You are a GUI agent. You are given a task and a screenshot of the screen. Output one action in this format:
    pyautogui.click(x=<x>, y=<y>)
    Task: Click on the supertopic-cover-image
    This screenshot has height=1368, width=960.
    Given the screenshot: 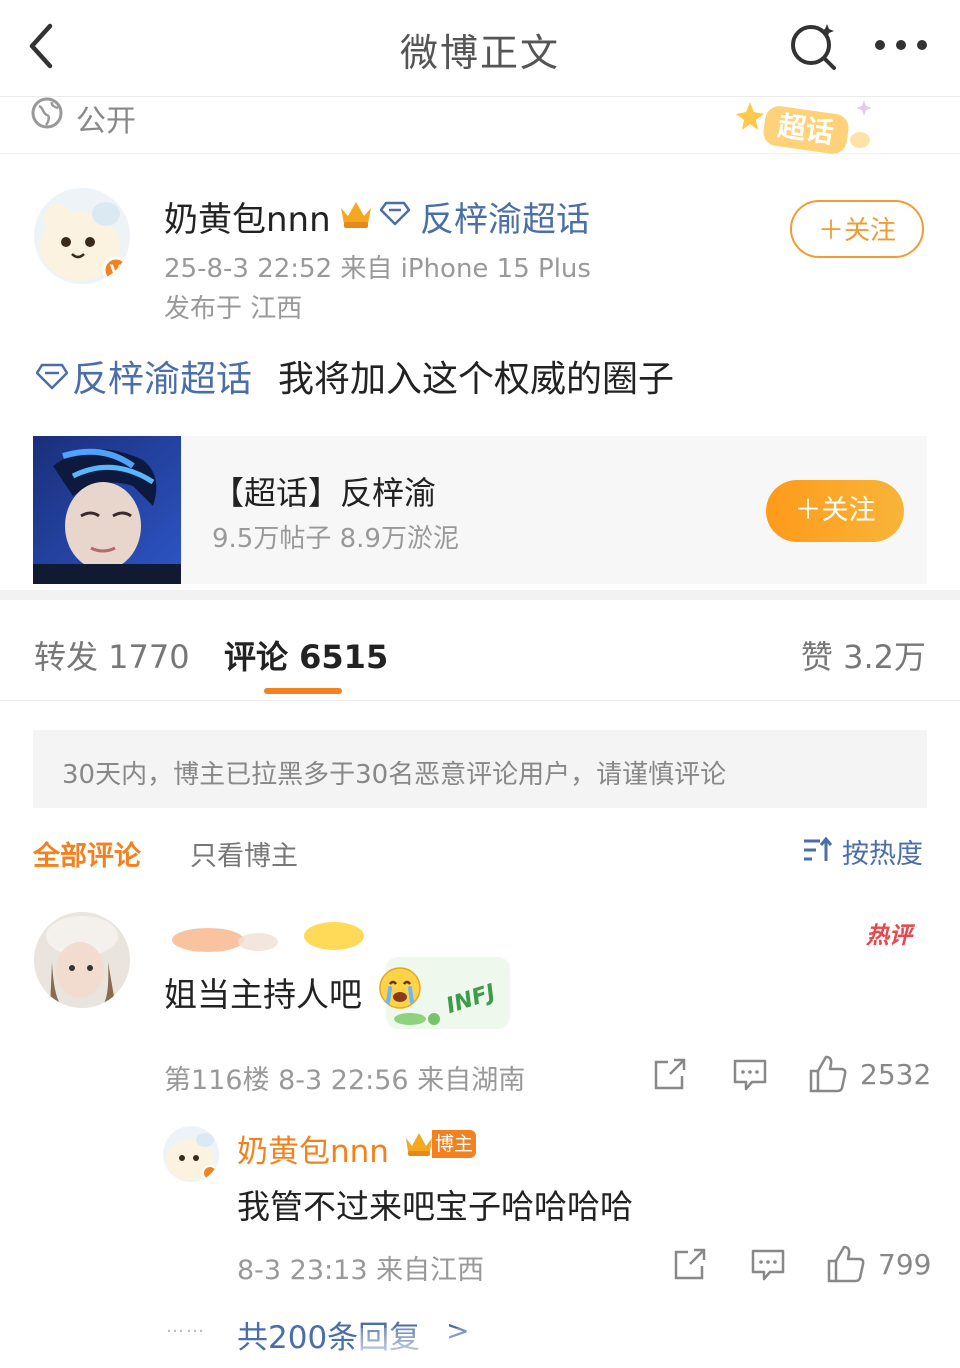 What is the action you would take?
    pyautogui.click(x=107, y=510)
    